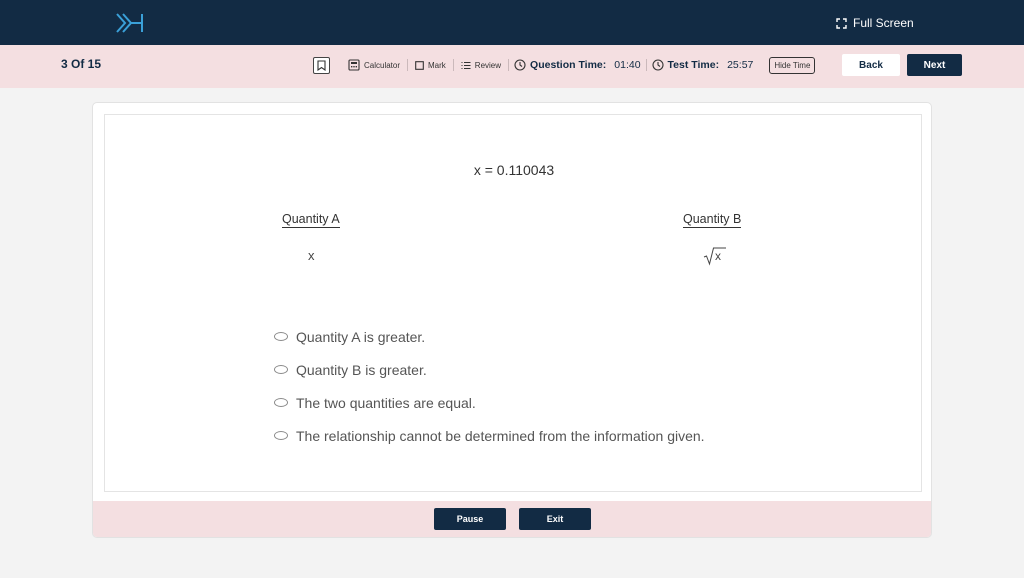 Image resolution: width=1024 pixels, height=578 pixels. I want to click on quantity-b-radicand: x, so click(718, 256).